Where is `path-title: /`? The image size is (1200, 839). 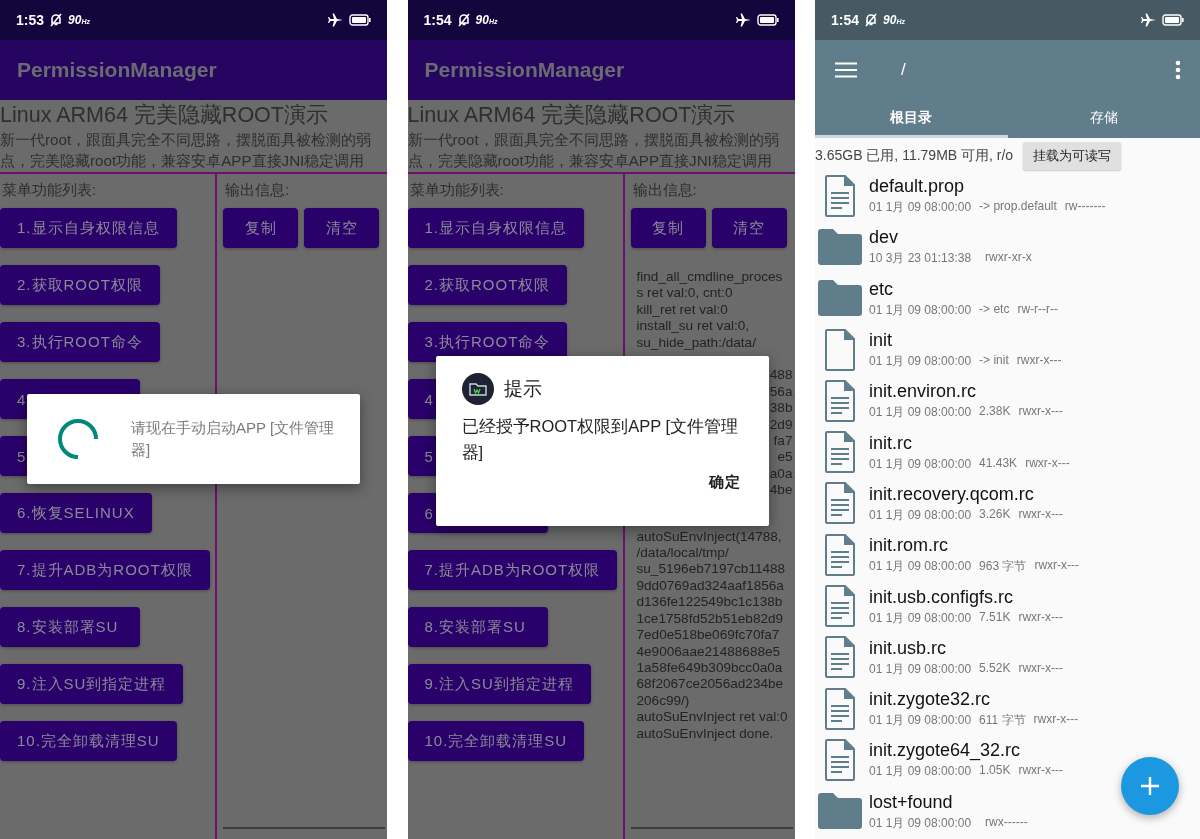 path-title: / is located at coordinates (903, 70).